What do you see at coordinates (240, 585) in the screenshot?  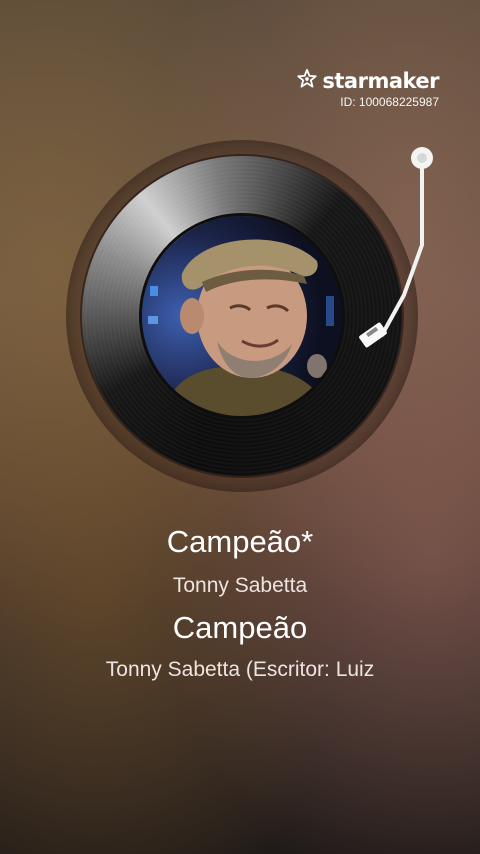 I see `song-artist: Tonny Sabetta` at bounding box center [240, 585].